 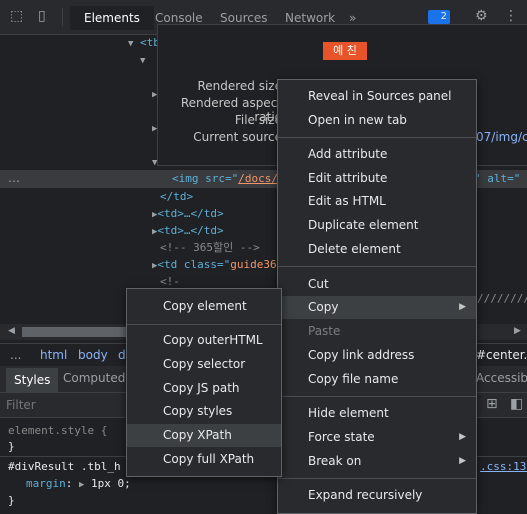 I want to click on menu-copy-link-address: Copy link address, so click(x=377, y=355).